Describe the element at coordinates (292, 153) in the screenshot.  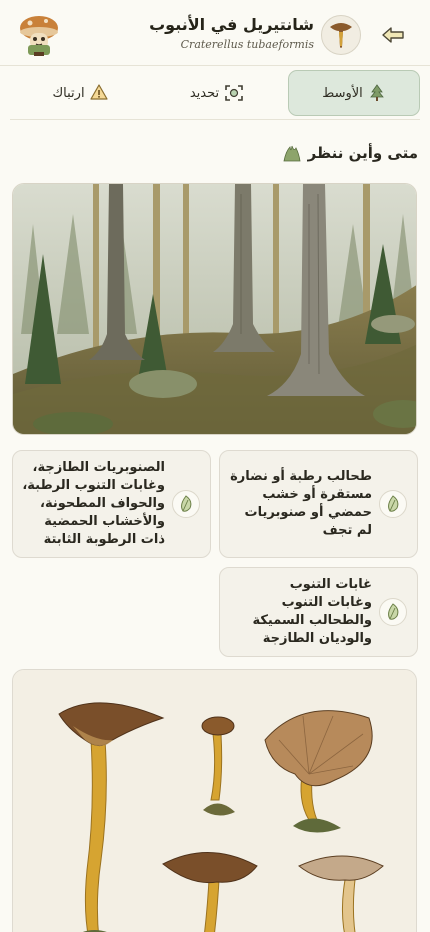
I see `moss-icon` at that location.